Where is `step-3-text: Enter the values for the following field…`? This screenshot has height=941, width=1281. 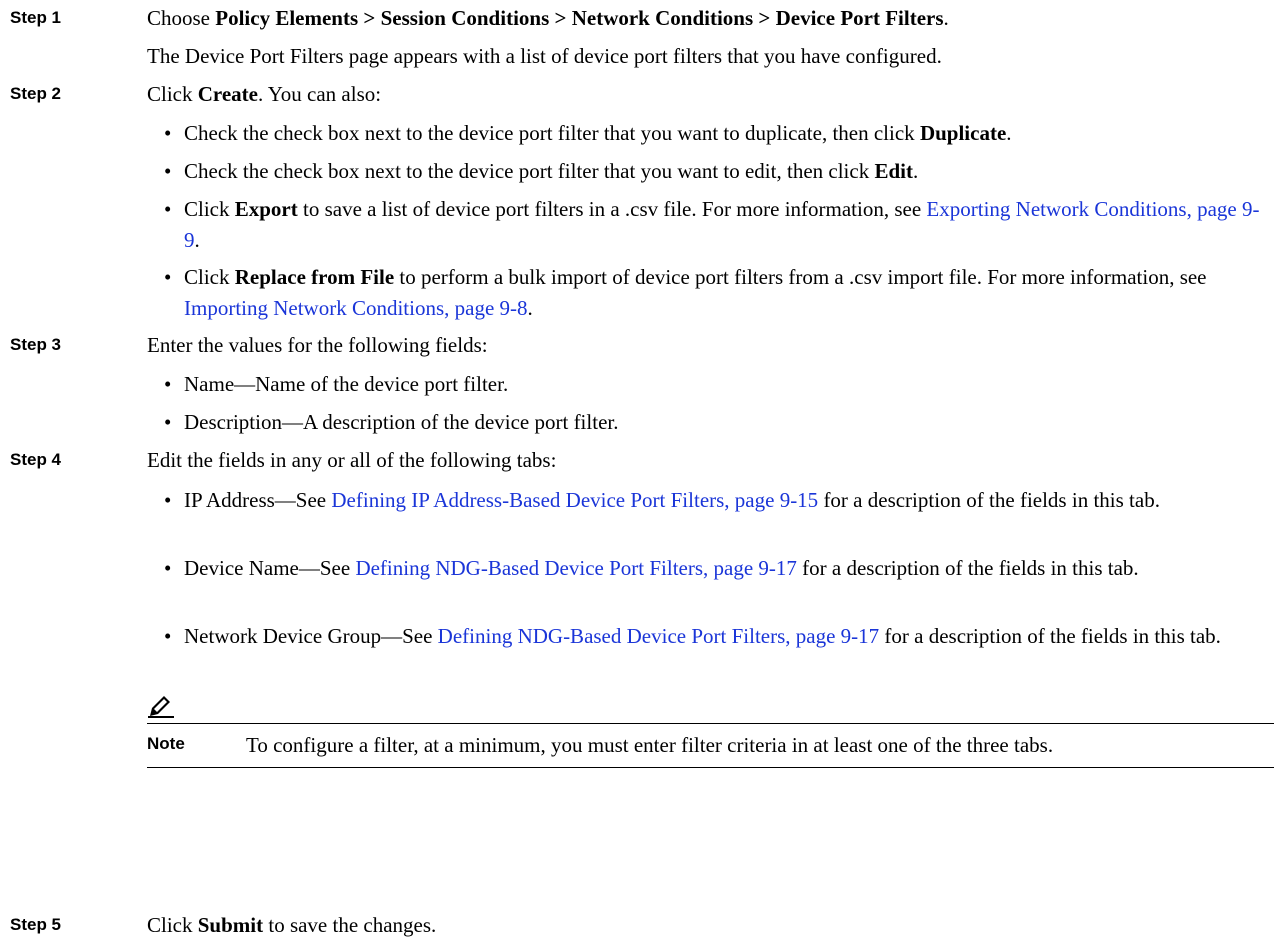 step-3-text: Enter the values for the following field… is located at coordinates (317, 345).